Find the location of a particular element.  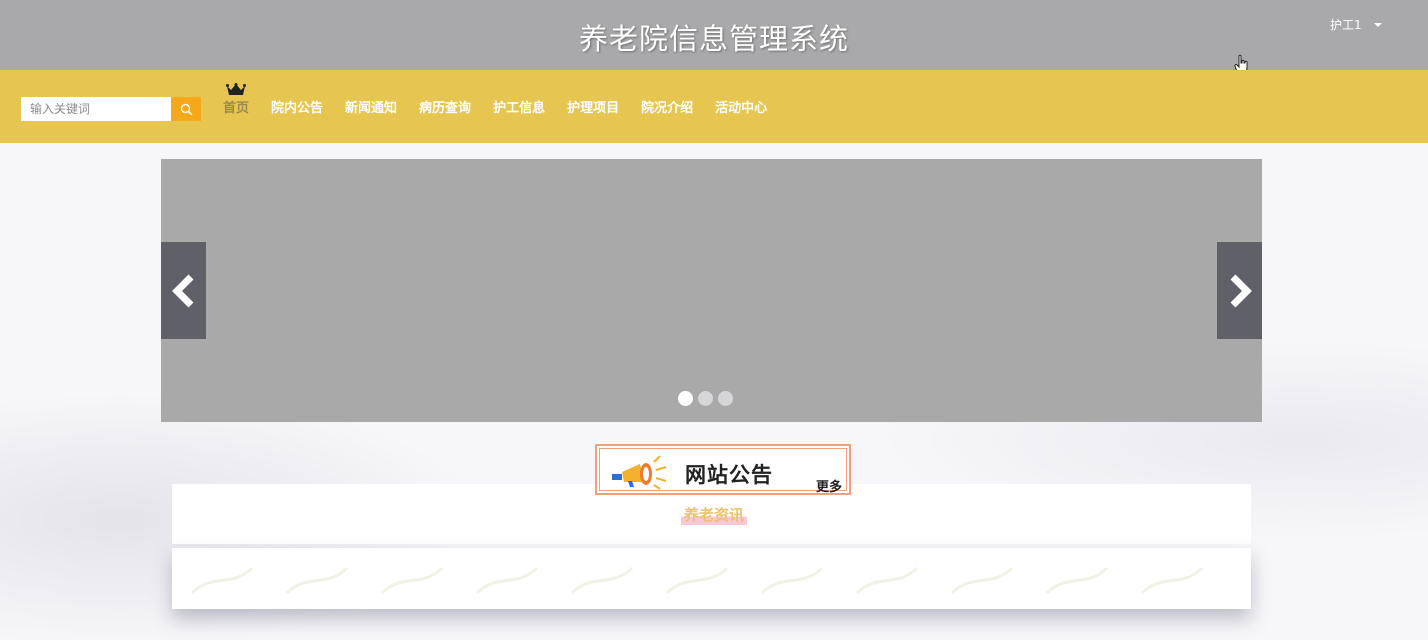

news-heading: 养老资讯 is located at coordinates (714, 514).